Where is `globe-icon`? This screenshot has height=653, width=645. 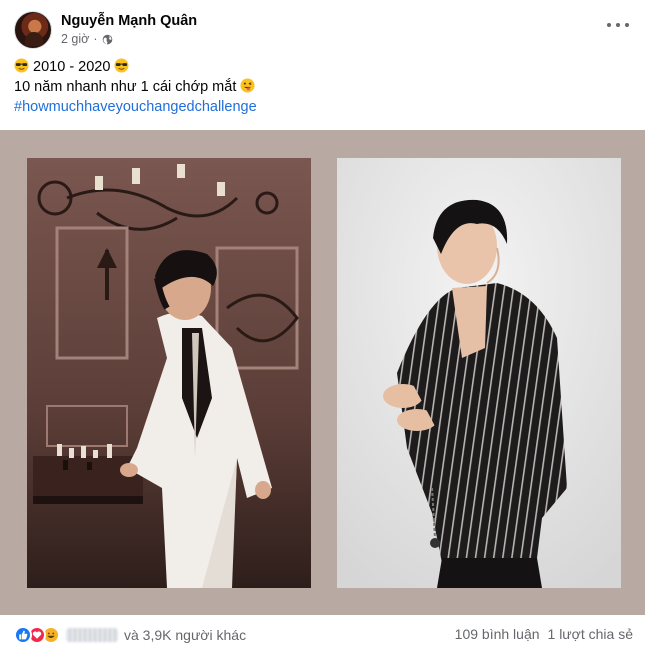
globe-icon is located at coordinates (107, 39).